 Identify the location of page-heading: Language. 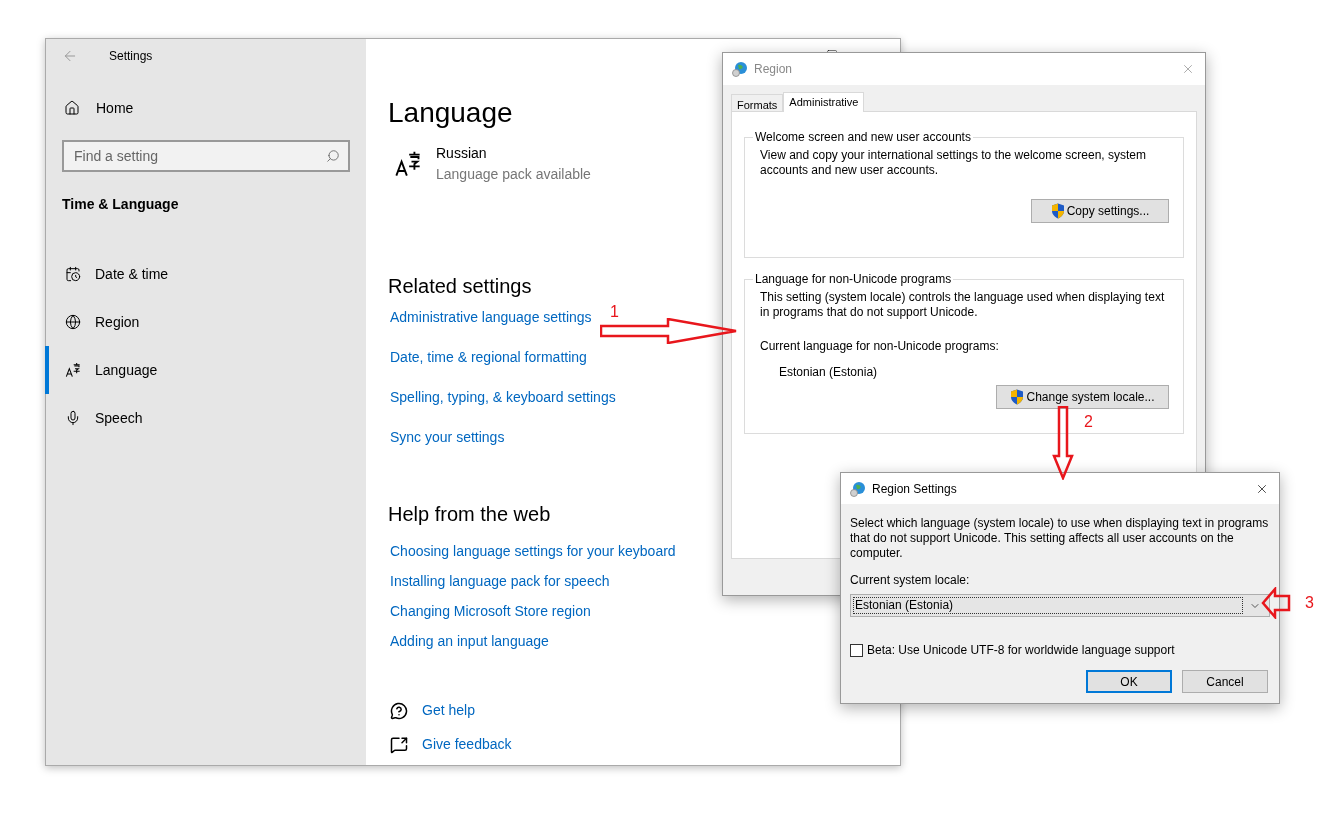
(450, 113).